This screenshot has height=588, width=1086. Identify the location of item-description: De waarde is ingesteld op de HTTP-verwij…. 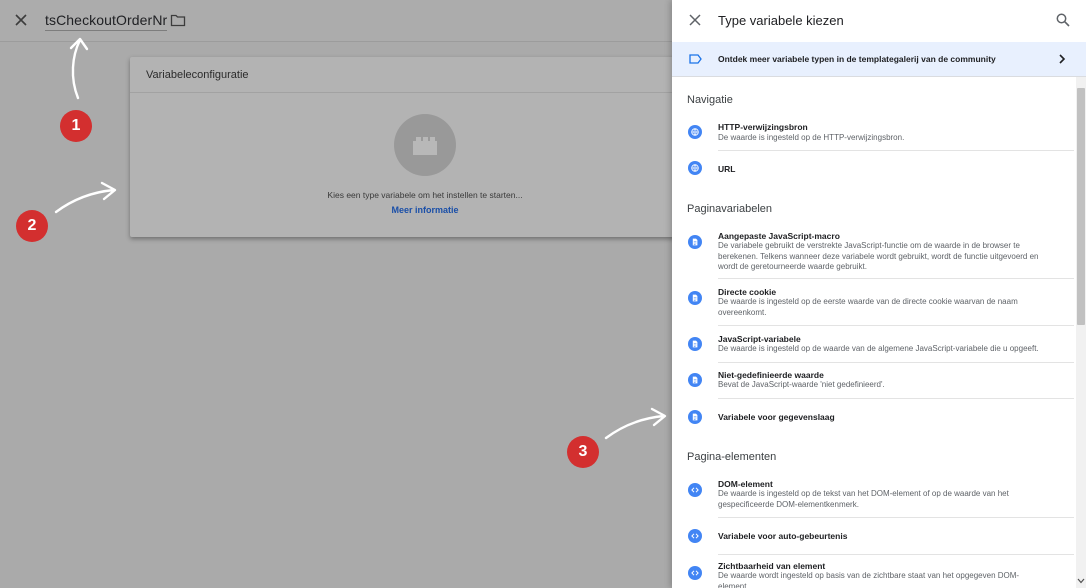
(811, 137).